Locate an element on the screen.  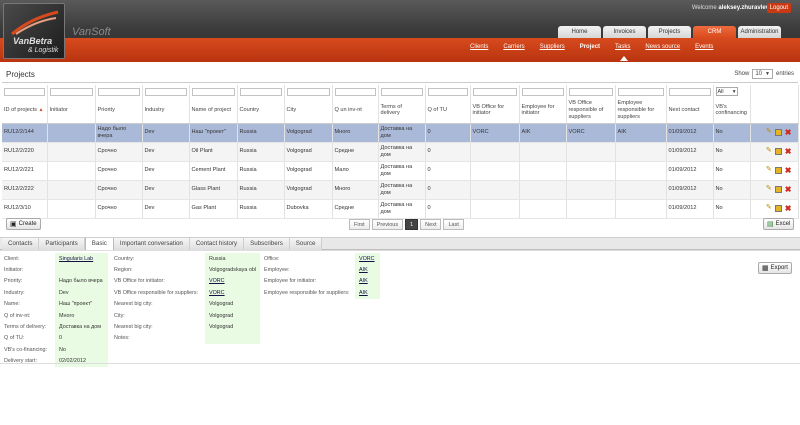
pager-page-1: 1 is located at coordinates (412, 224).